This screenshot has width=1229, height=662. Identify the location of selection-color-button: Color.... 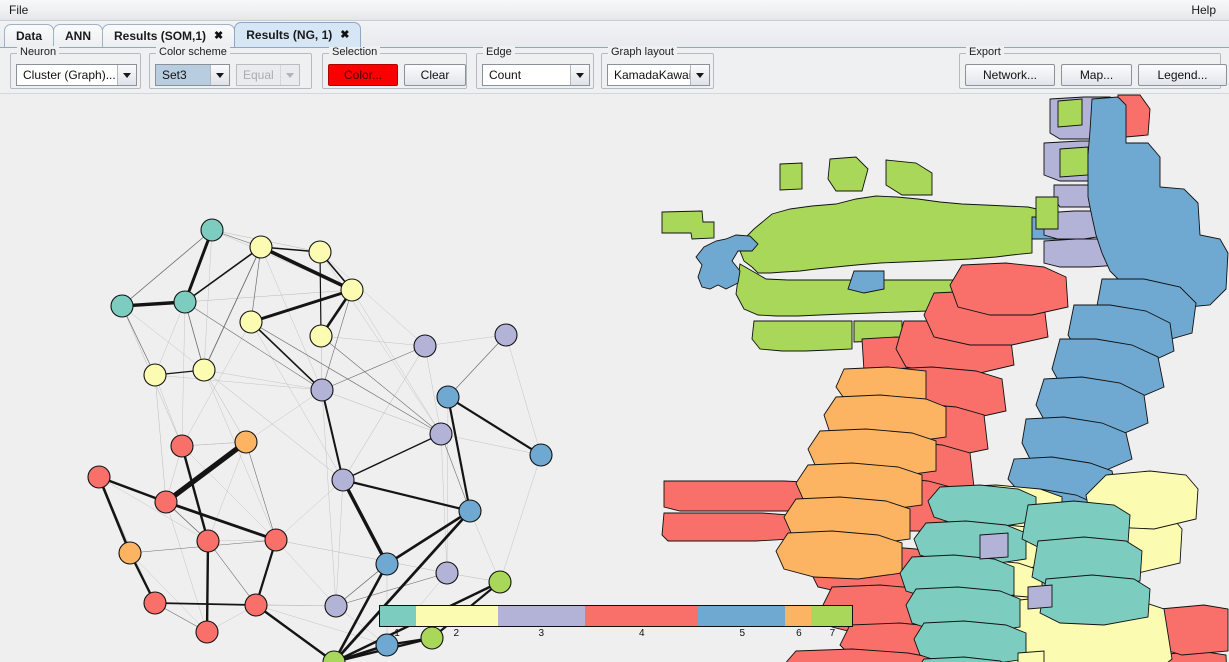
(363, 75).